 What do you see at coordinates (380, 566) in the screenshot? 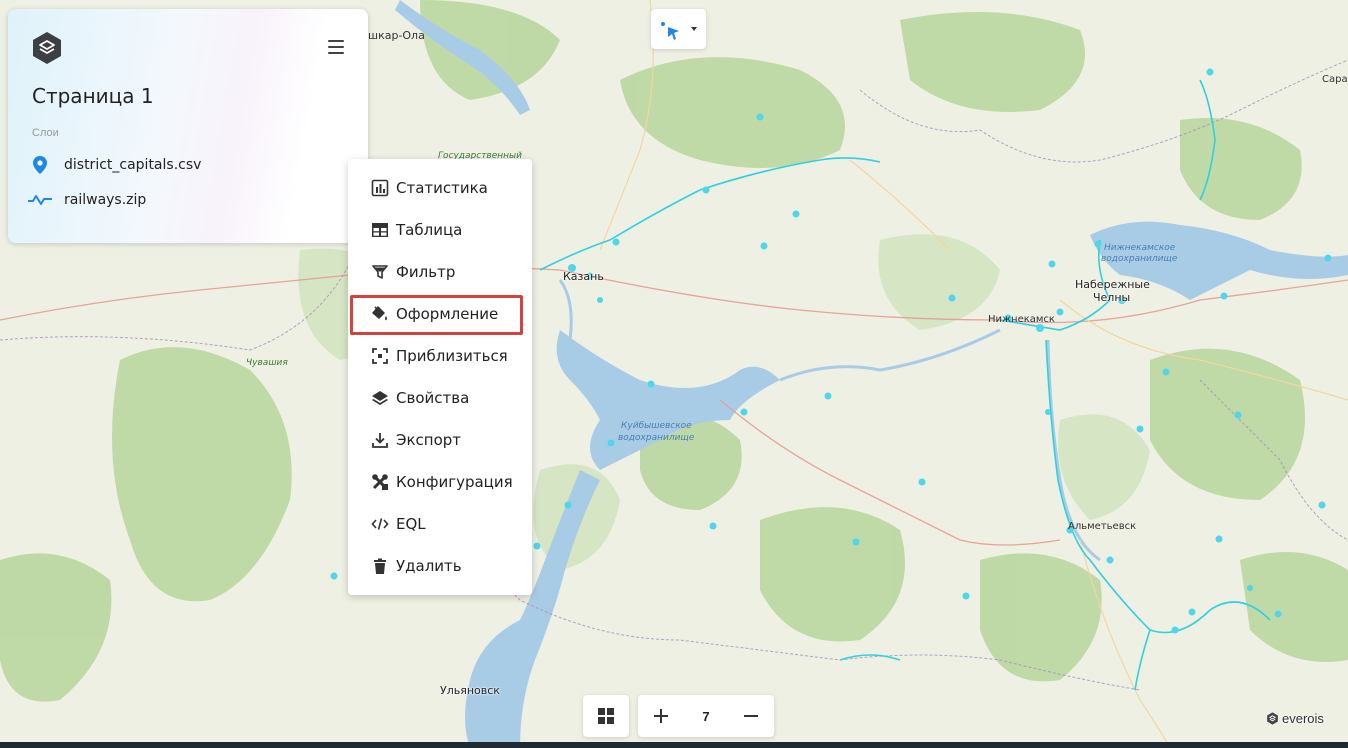
I see `trash-icon` at bounding box center [380, 566].